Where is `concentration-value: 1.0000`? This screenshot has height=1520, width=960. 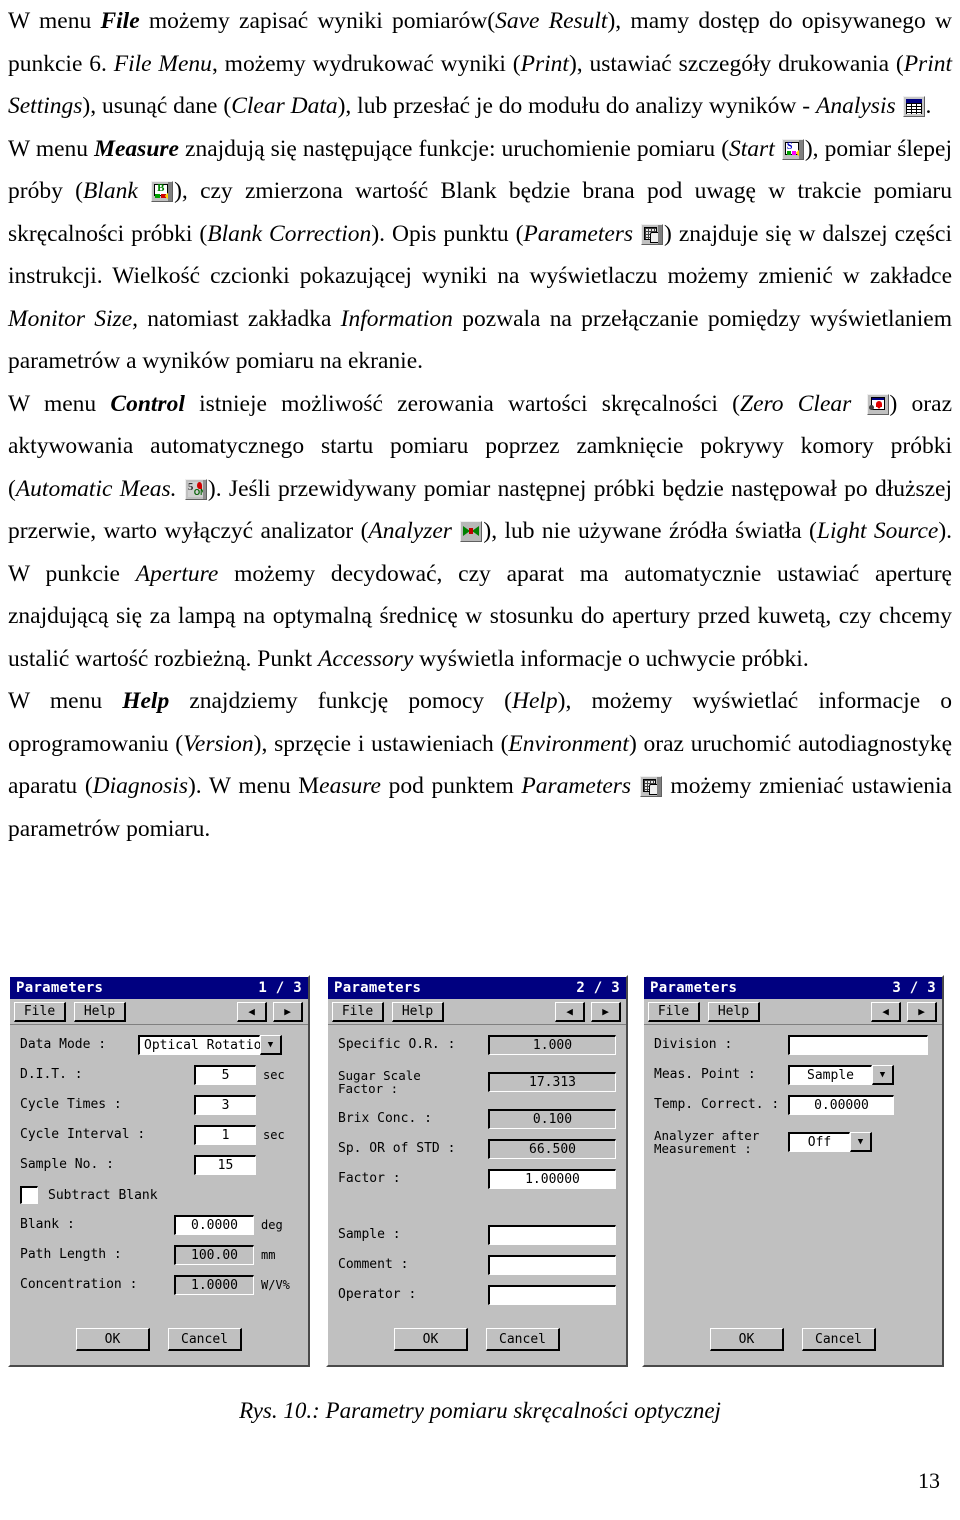
concentration-value: 1.0000 is located at coordinates (214, 1285).